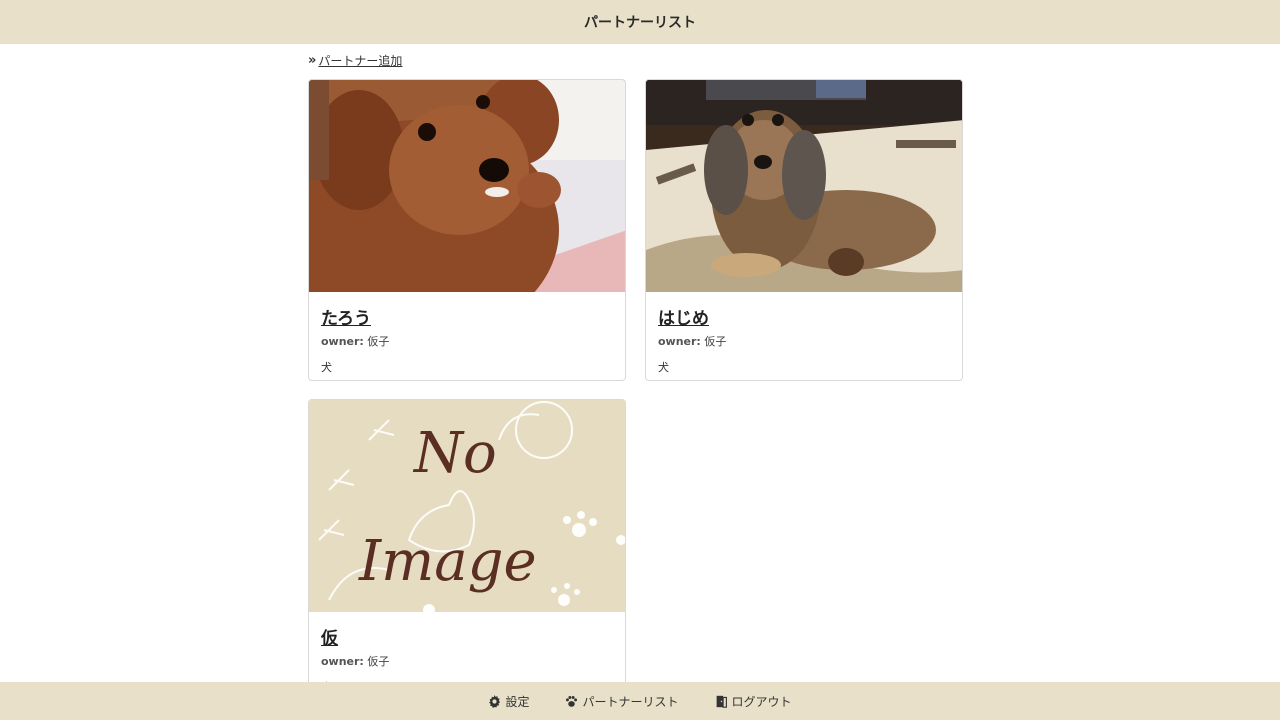 The width and height of the screenshot is (1280, 720). I want to click on partner-name: はじめ, so click(683, 316).